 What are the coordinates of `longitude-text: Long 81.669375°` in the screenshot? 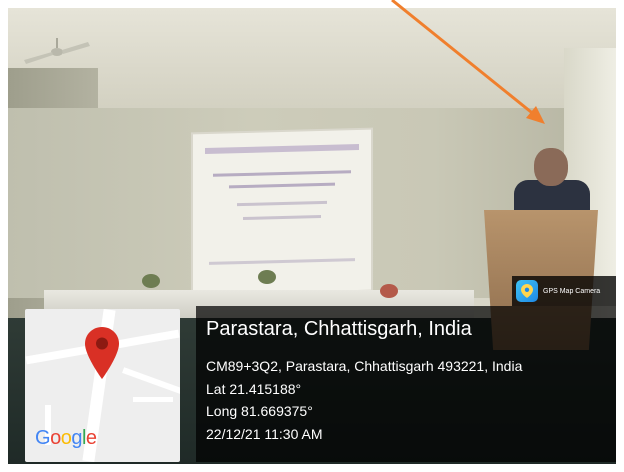 It's located at (259, 411).